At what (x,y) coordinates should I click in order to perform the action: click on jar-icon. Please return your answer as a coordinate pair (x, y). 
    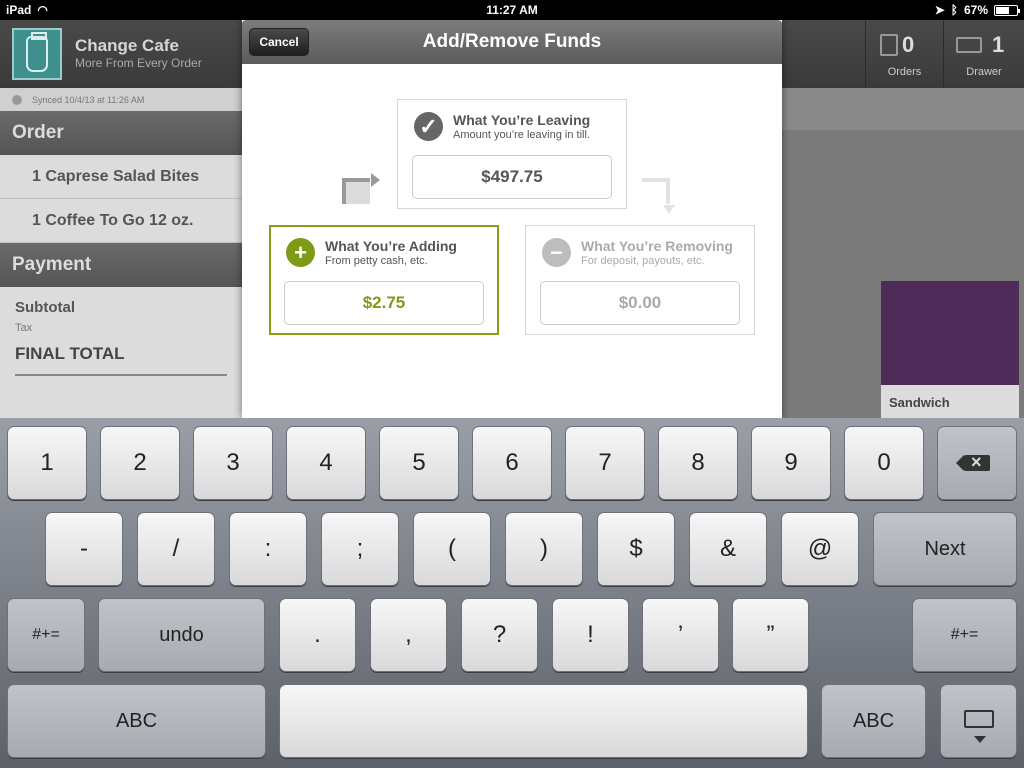
    Looking at the image, I should click on (37, 52).